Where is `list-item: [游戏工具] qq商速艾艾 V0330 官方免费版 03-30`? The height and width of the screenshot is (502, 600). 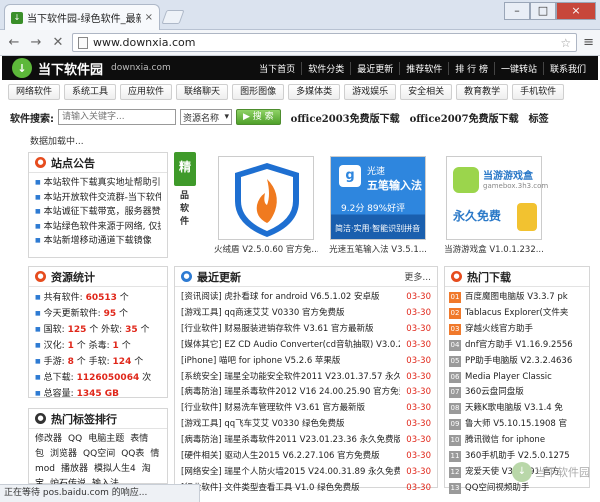 list-item: [游戏工具] qq商速艾艾 V0330 官方免费版 03-30 is located at coordinates (306, 314).